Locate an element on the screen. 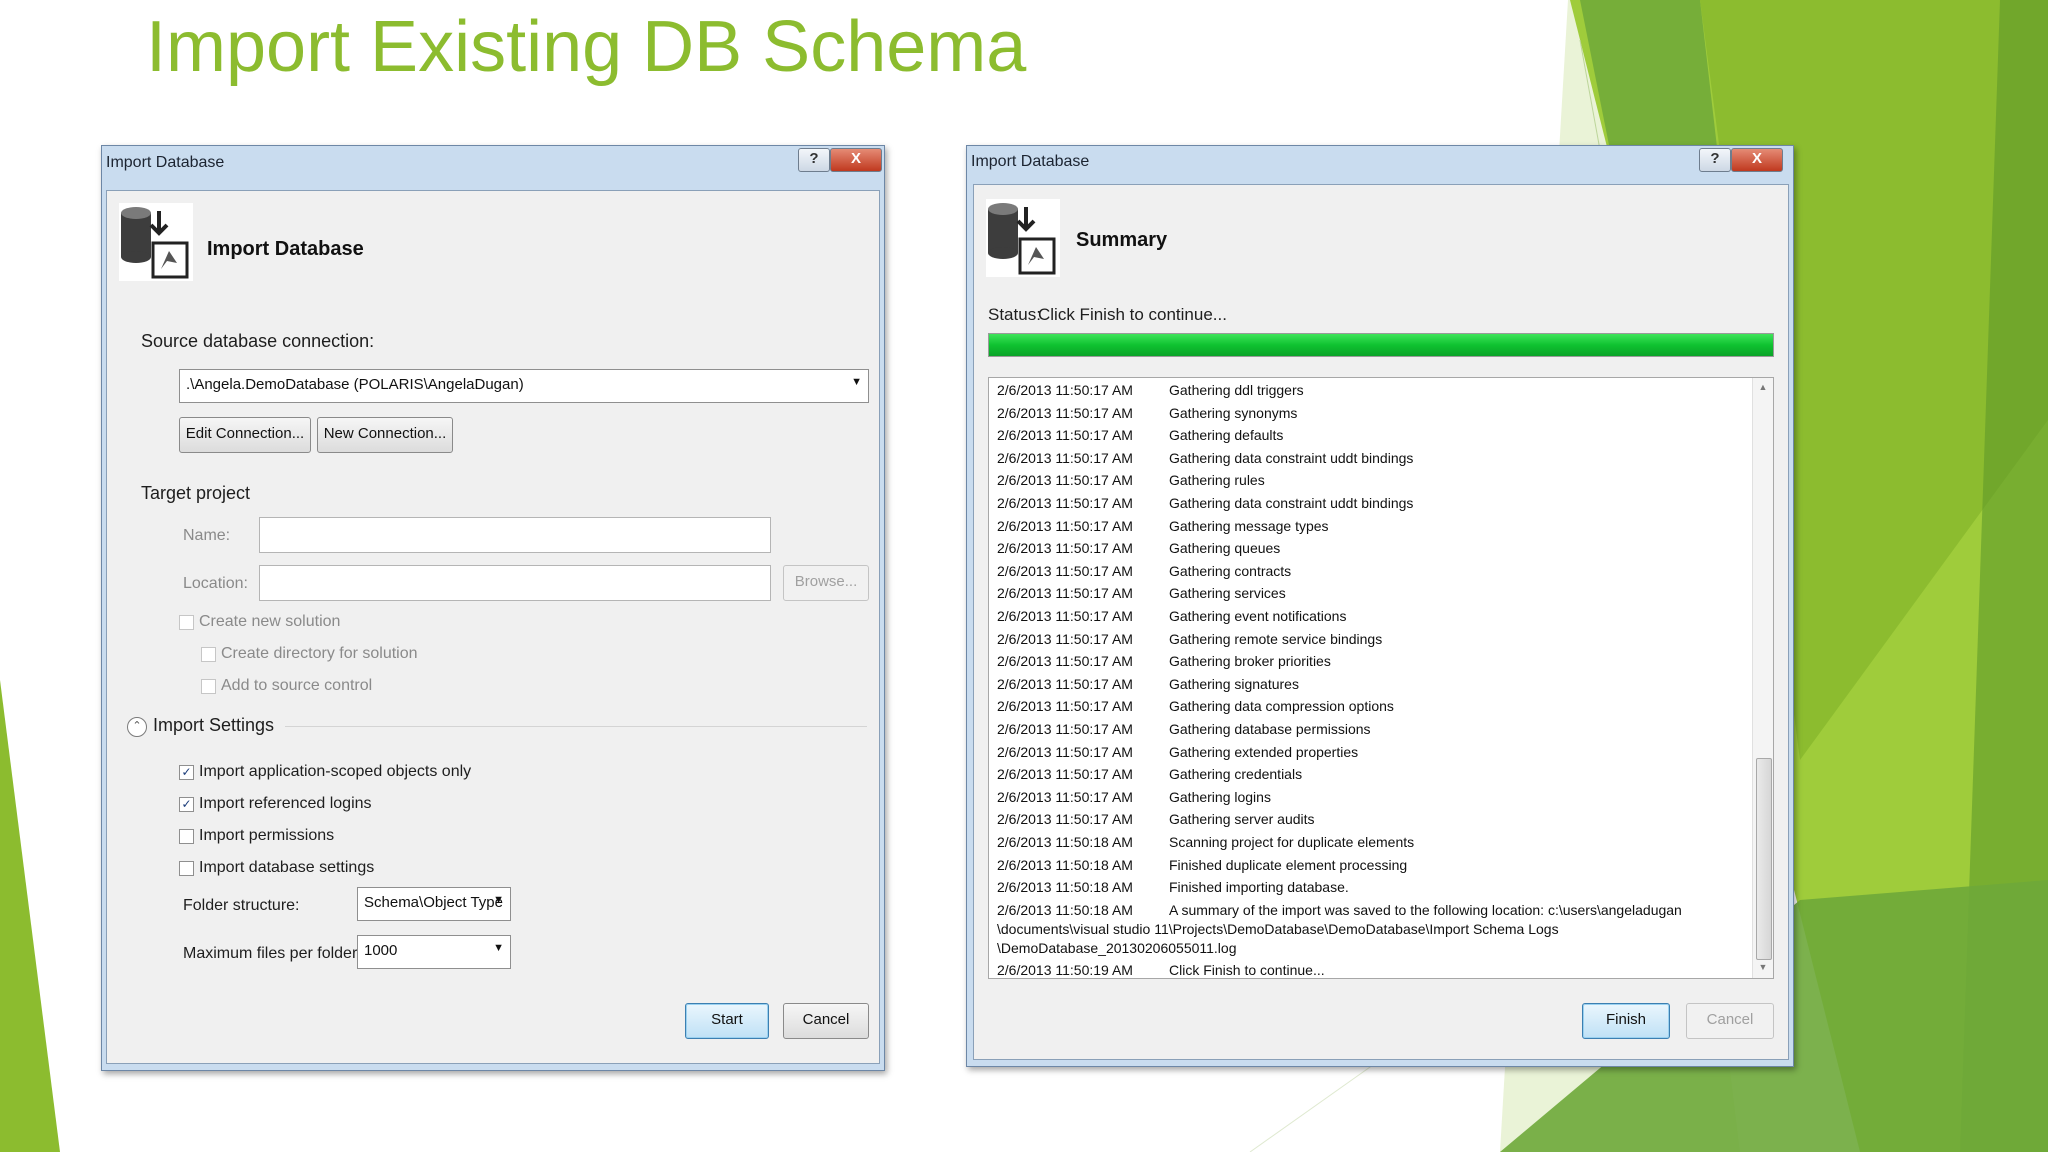 This screenshot has height=1152, width=2048. add-source-control-label: Add to source control is located at coordinates (297, 685).